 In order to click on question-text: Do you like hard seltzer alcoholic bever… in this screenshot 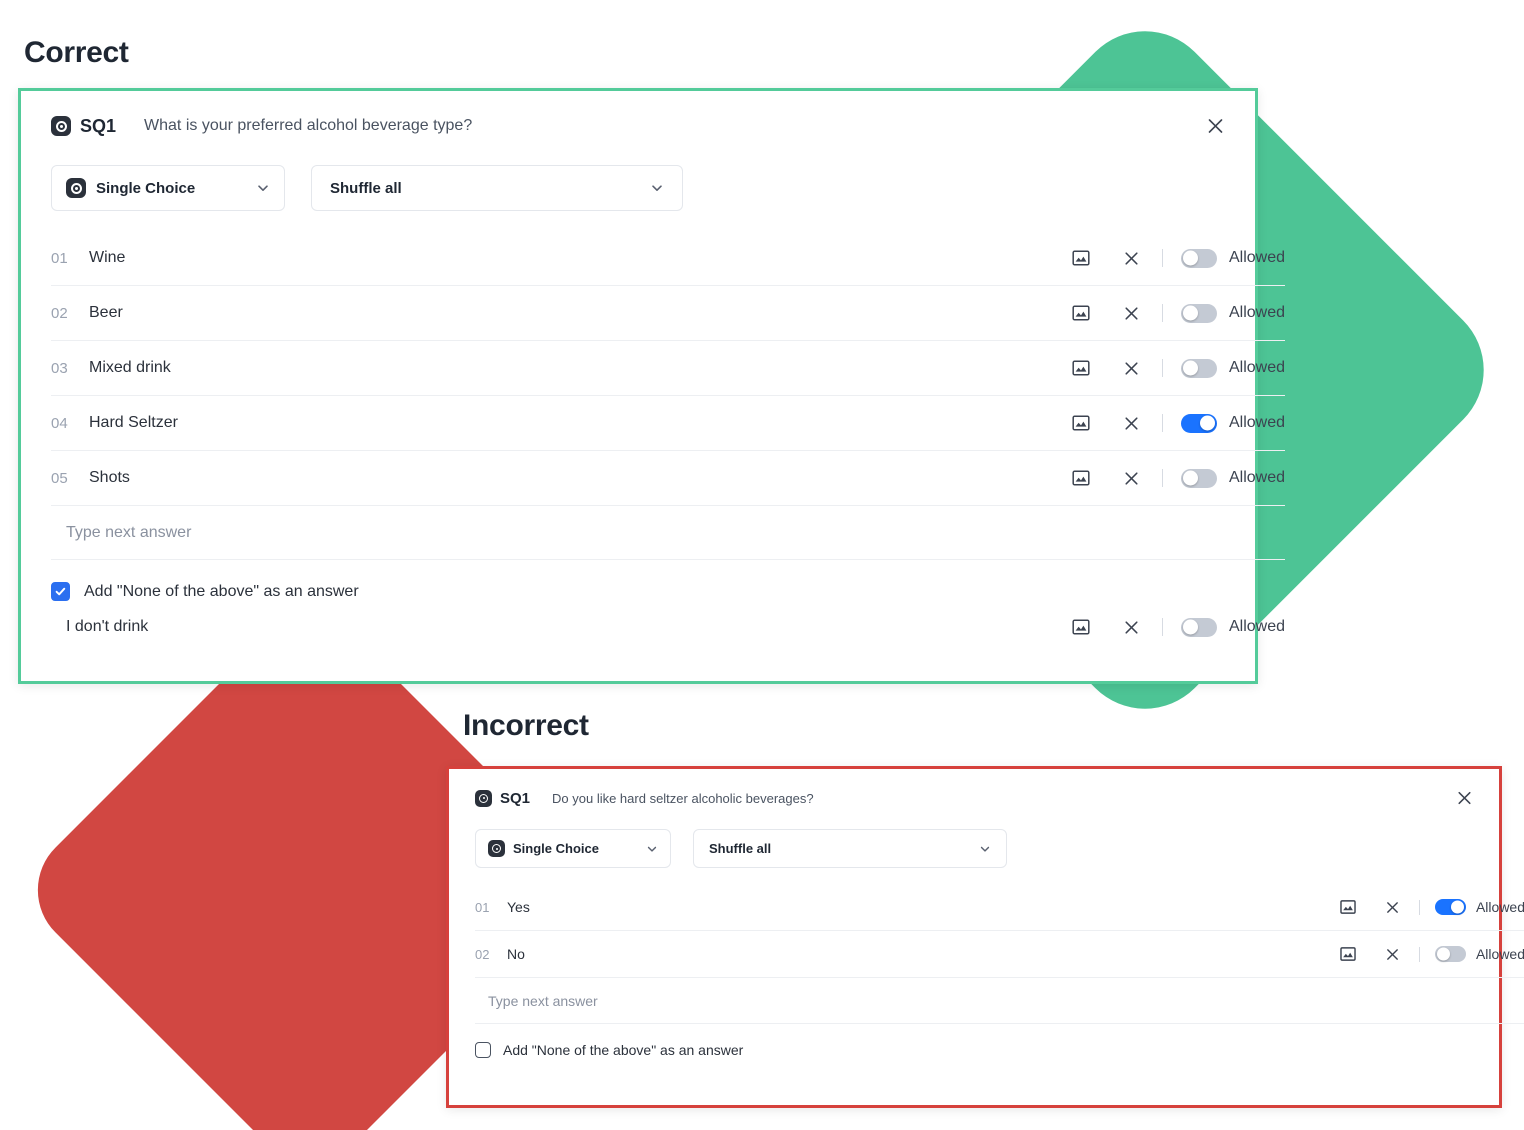, I will do `click(683, 798)`.